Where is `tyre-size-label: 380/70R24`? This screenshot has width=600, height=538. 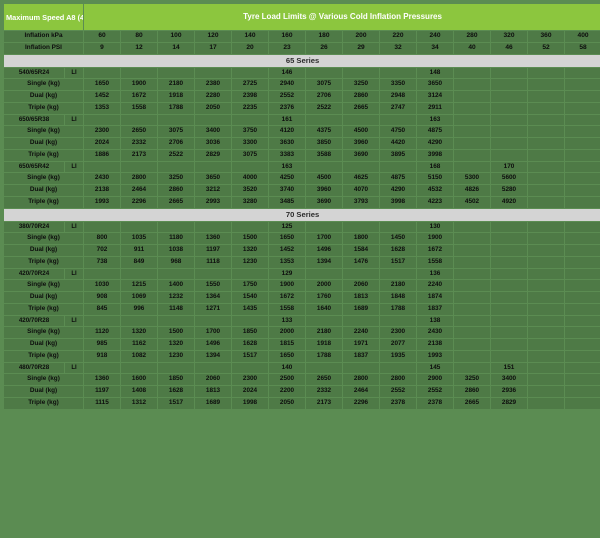 tyre-size-label: 380/70R24 is located at coordinates (34, 227).